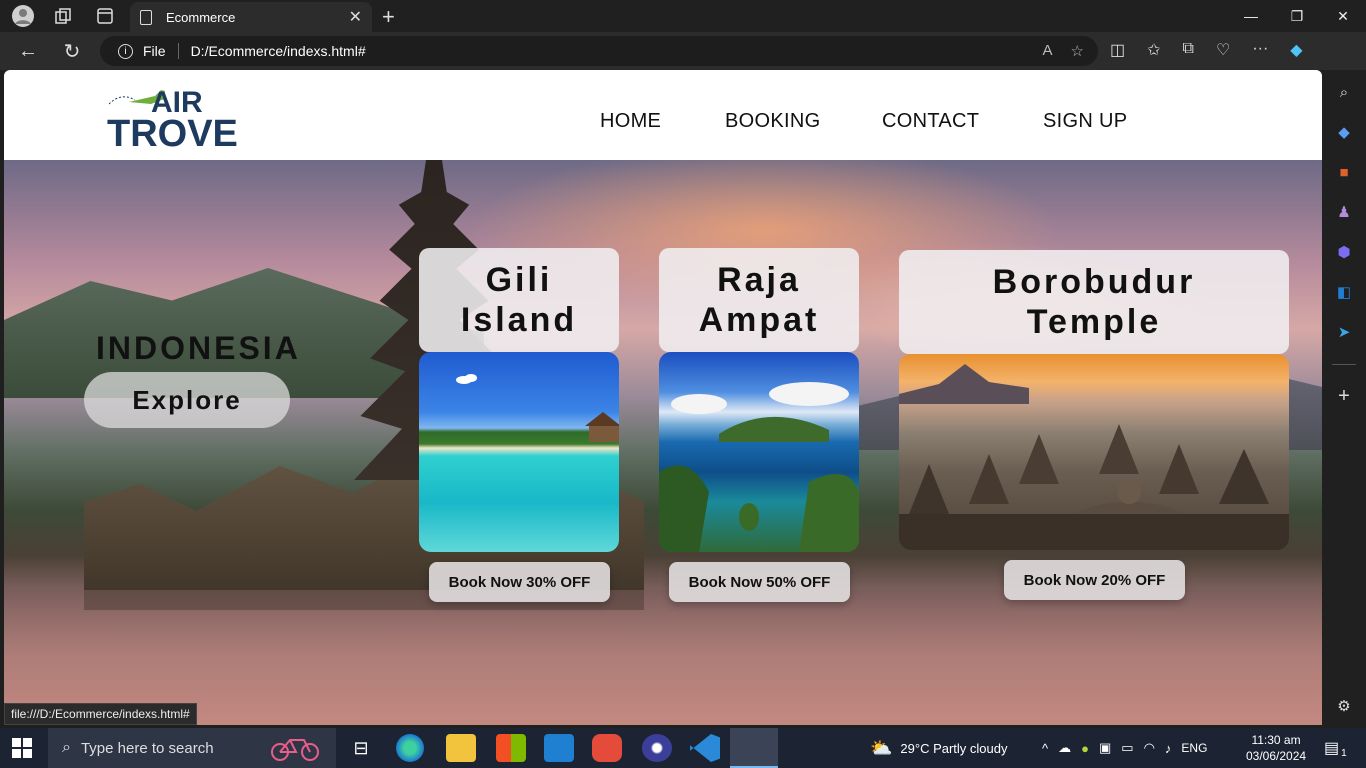 This screenshot has width=1366, height=768. What do you see at coordinates (930, 121) in the screenshot?
I see `nav-contact: CONTACT` at bounding box center [930, 121].